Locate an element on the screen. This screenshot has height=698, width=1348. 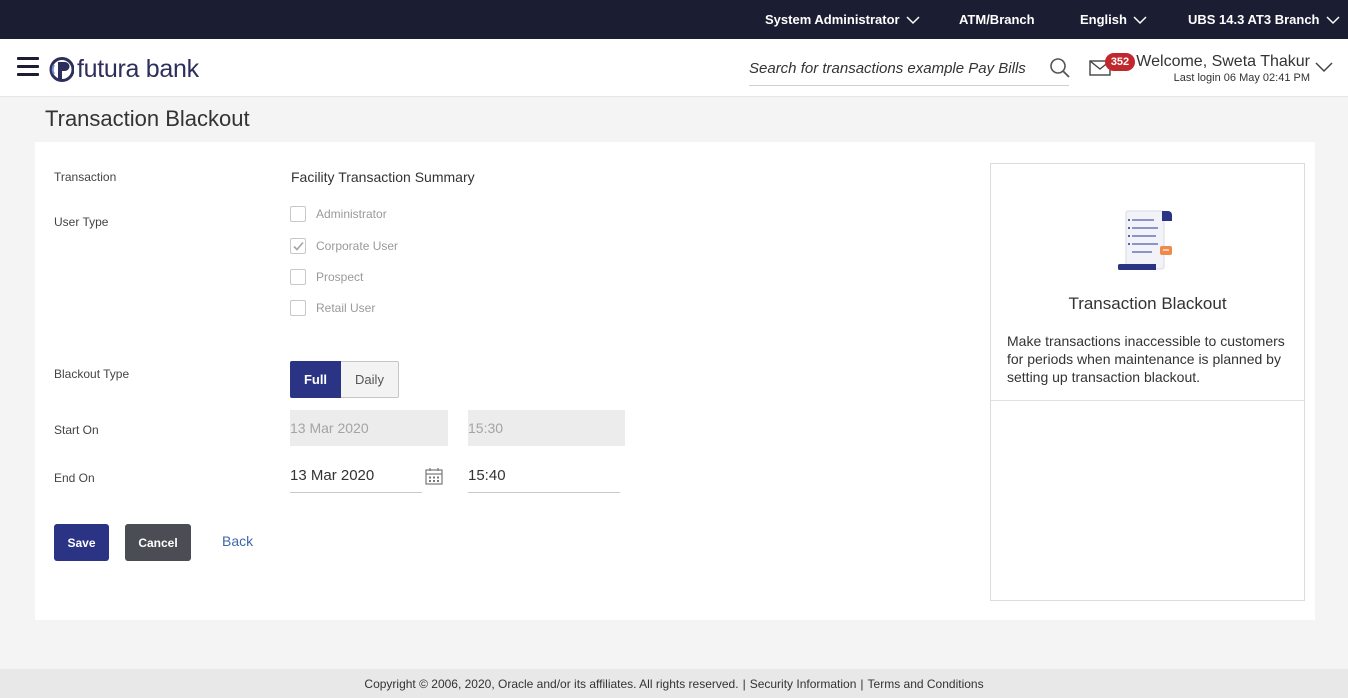
language-label: English is located at coordinates (1103, 19).